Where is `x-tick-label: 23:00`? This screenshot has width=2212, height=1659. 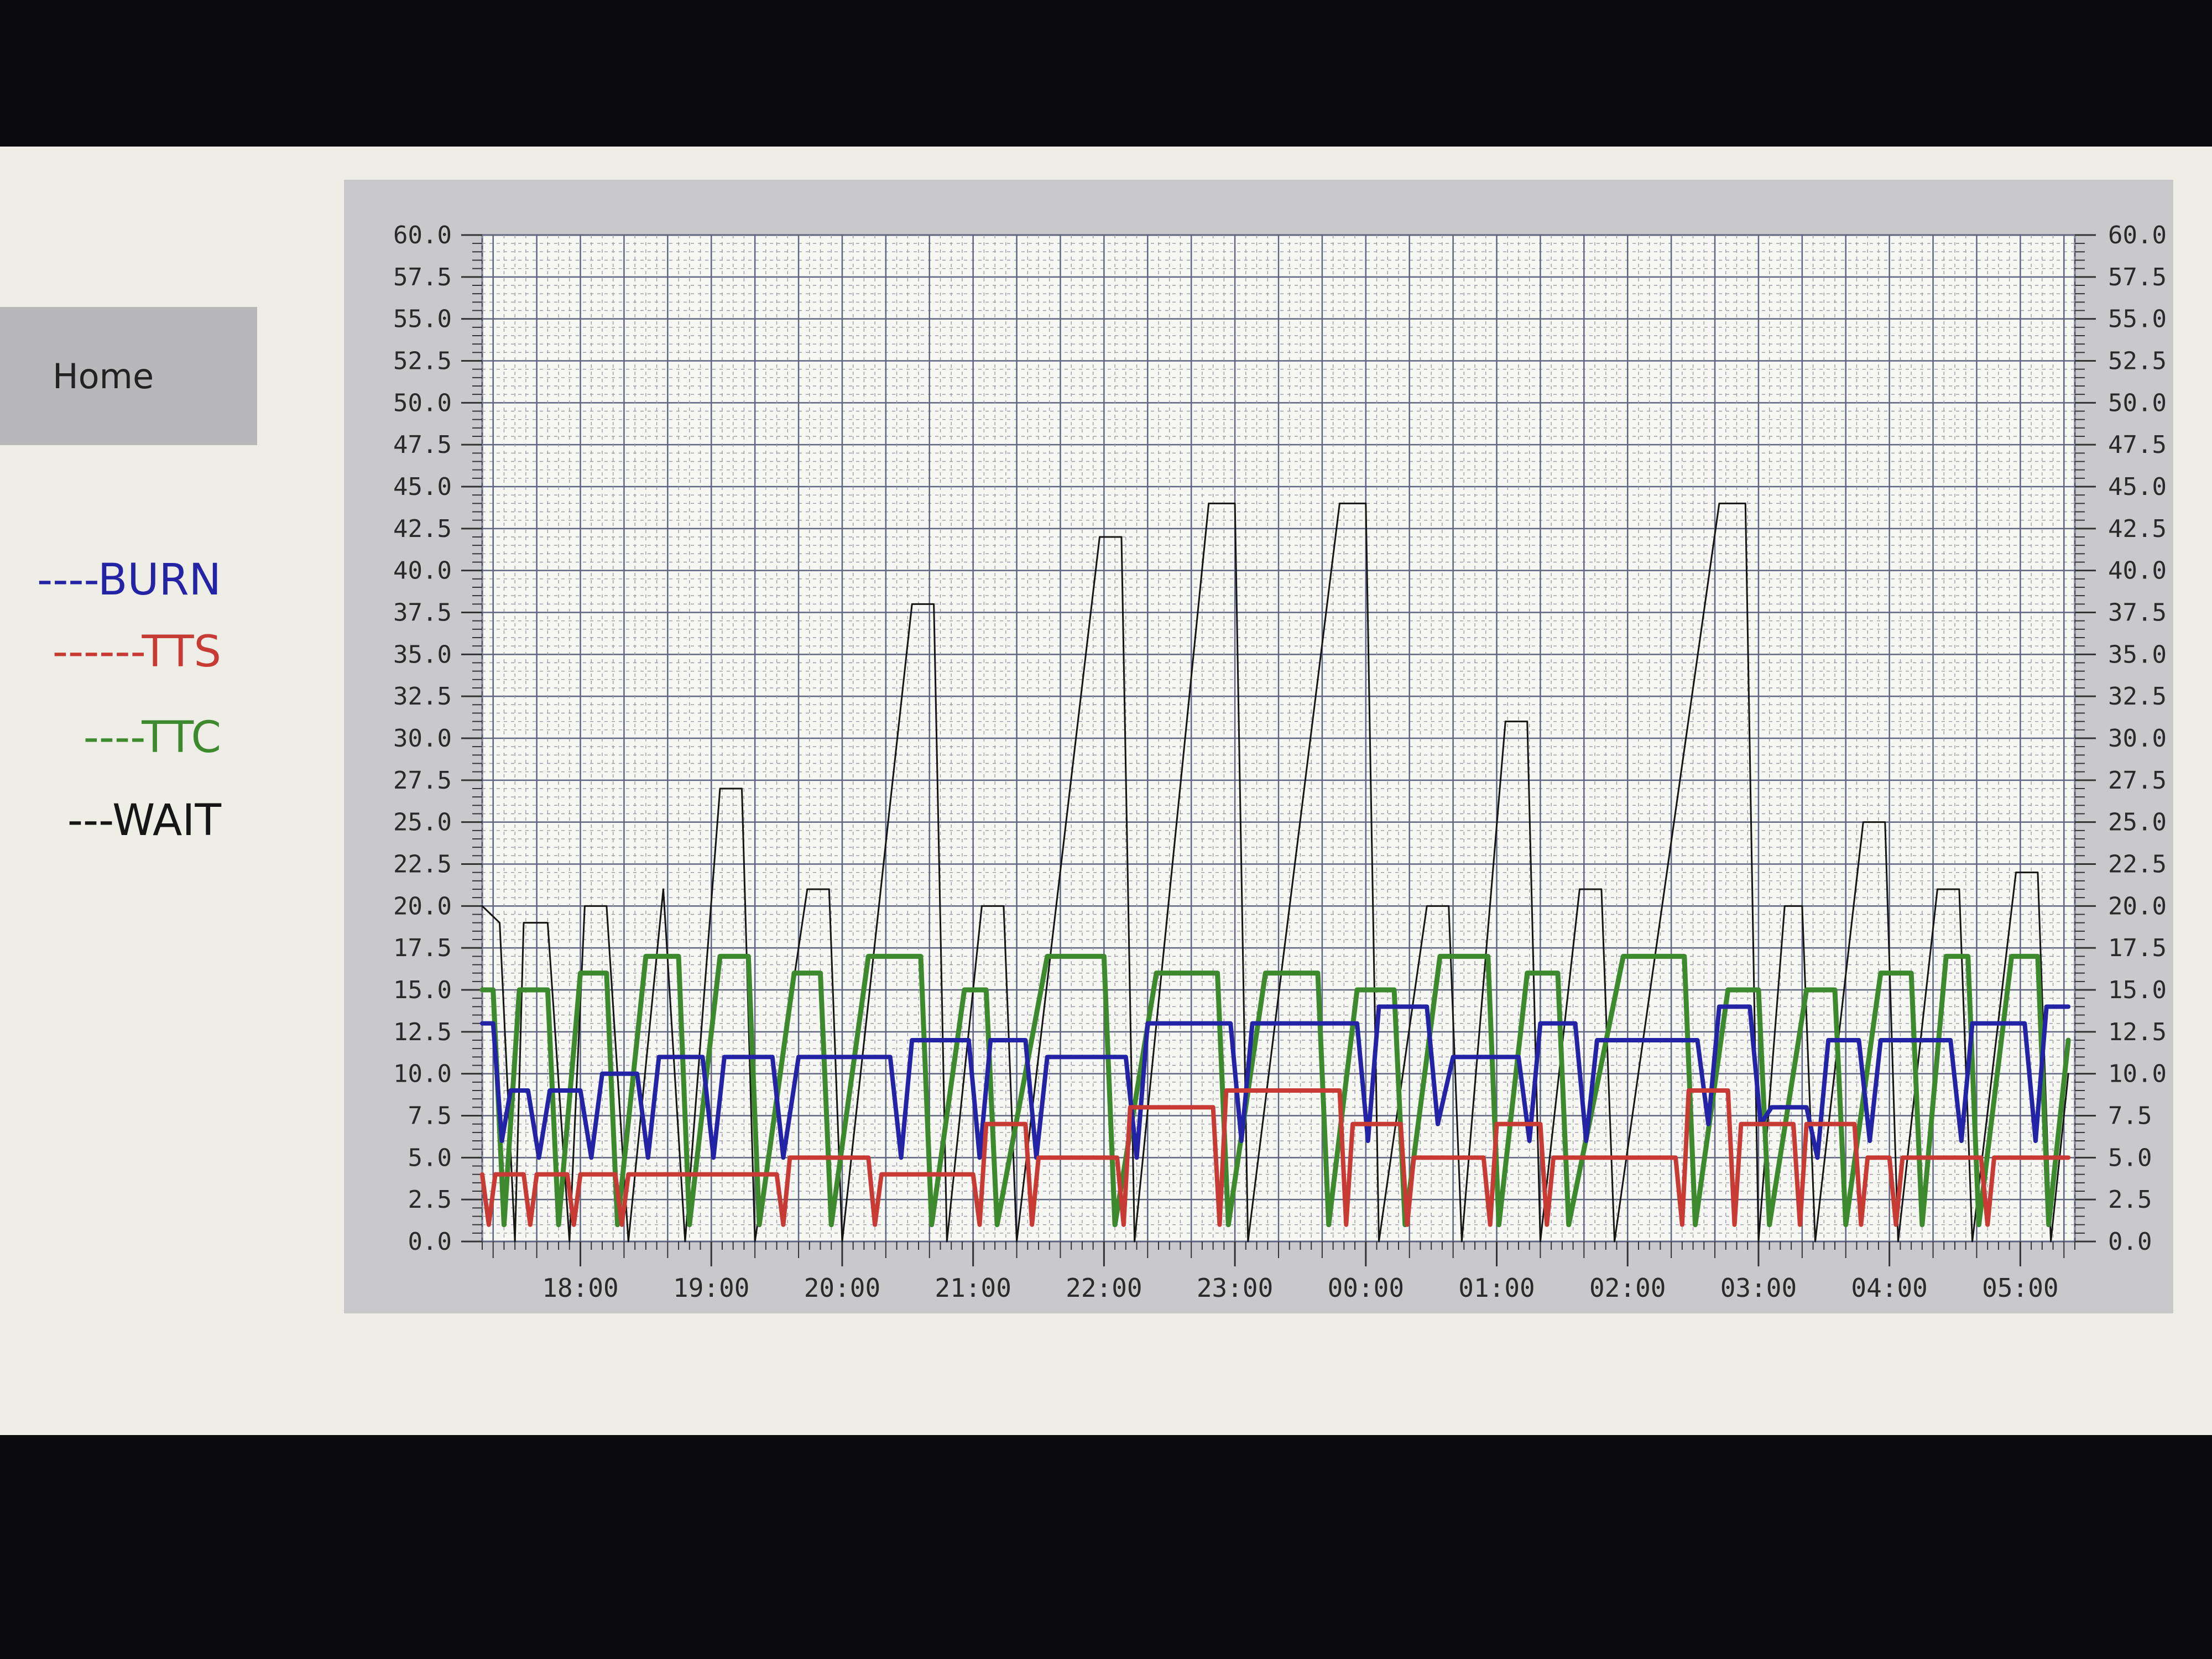 x-tick-label: 23:00 is located at coordinates (1235, 1288).